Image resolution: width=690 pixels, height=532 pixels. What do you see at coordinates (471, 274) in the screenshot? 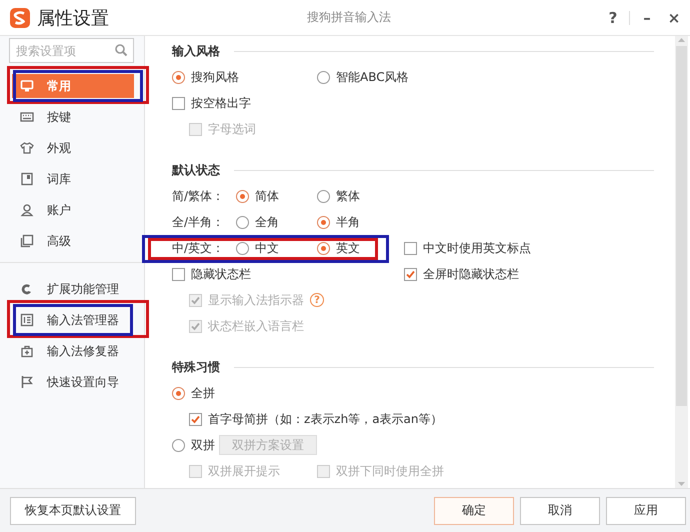
I see `option-label: 全屏时隐藏状态栏` at bounding box center [471, 274].